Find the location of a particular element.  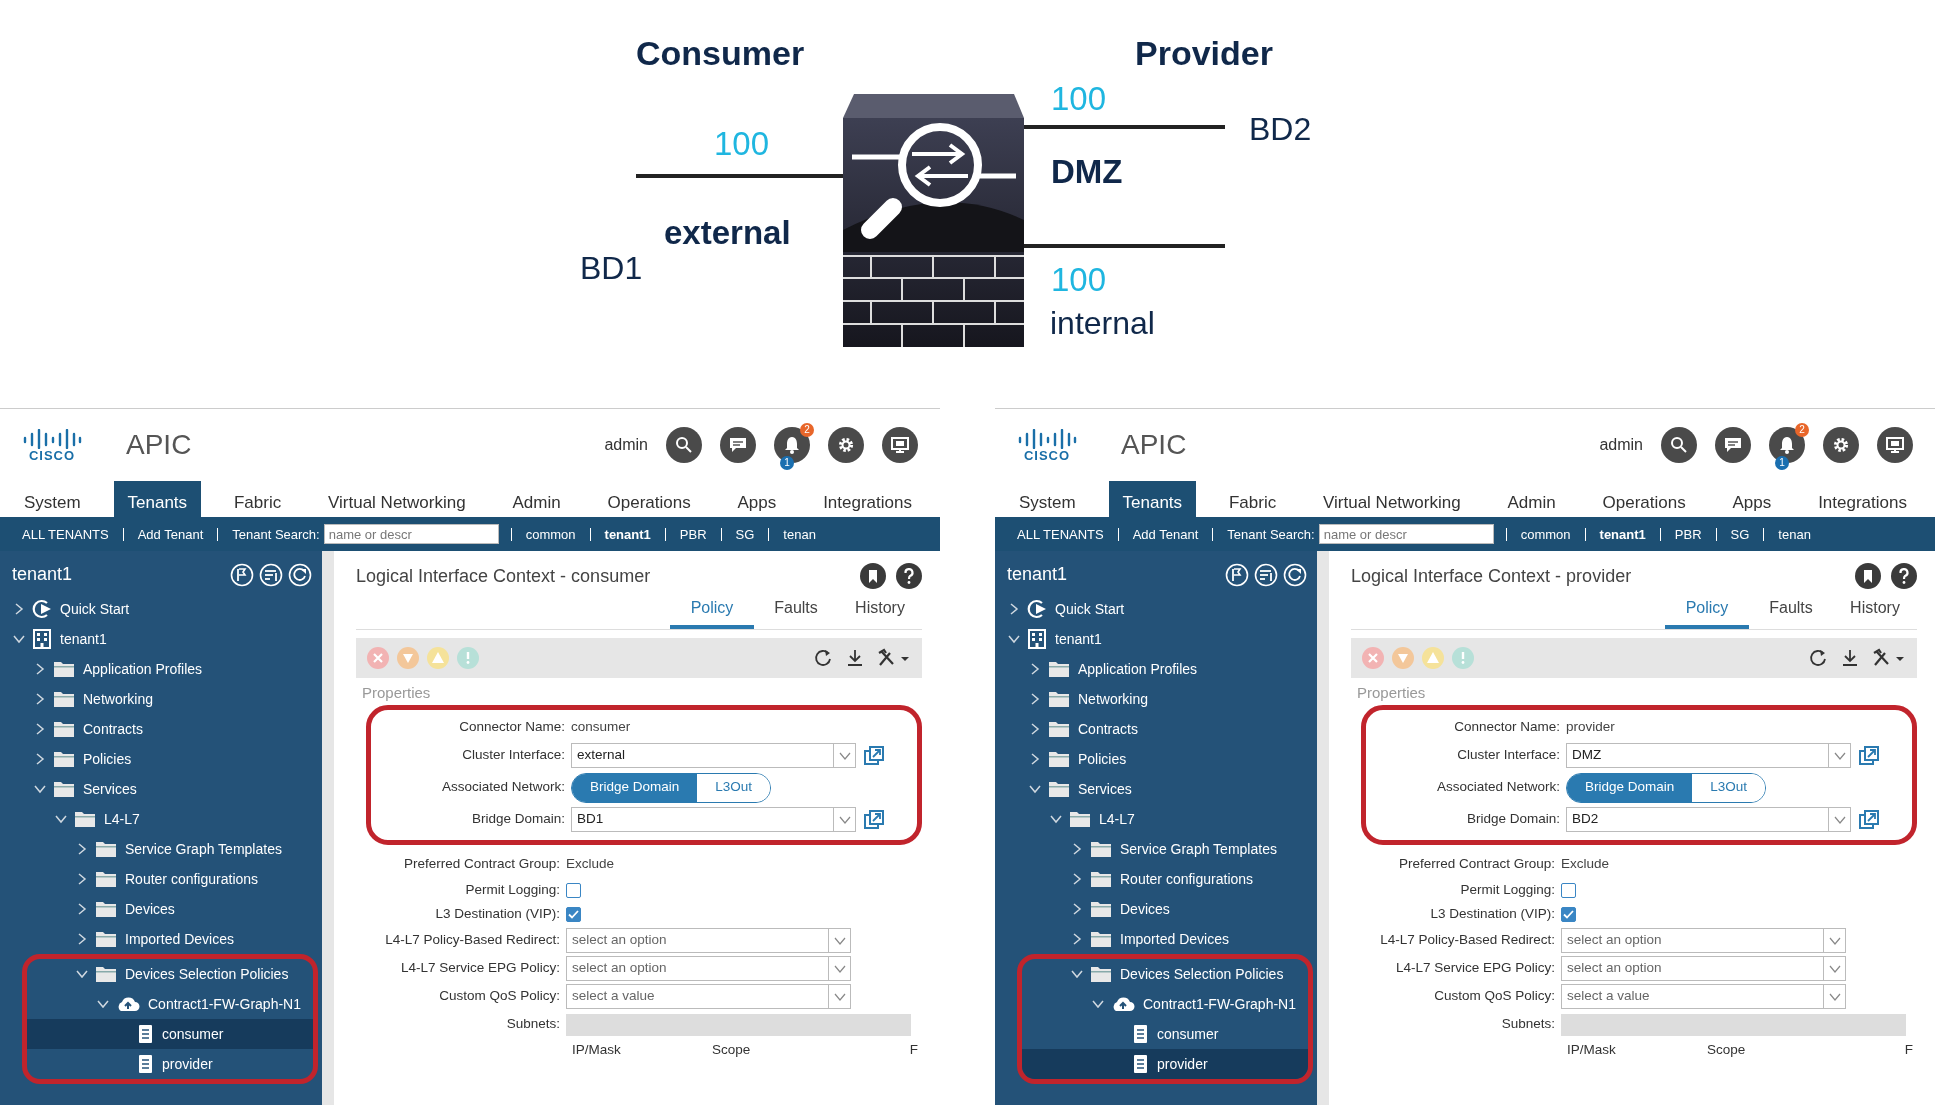

tree-item: Services is located at coordinates (1156, 789).